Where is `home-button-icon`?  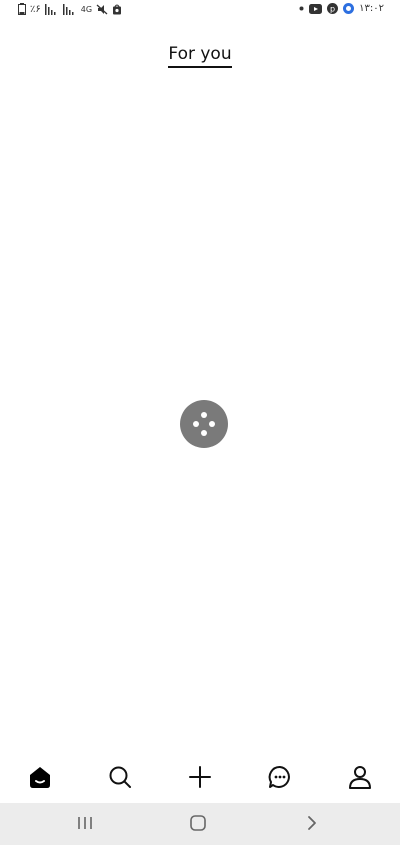
home-button-icon is located at coordinates (198, 825).